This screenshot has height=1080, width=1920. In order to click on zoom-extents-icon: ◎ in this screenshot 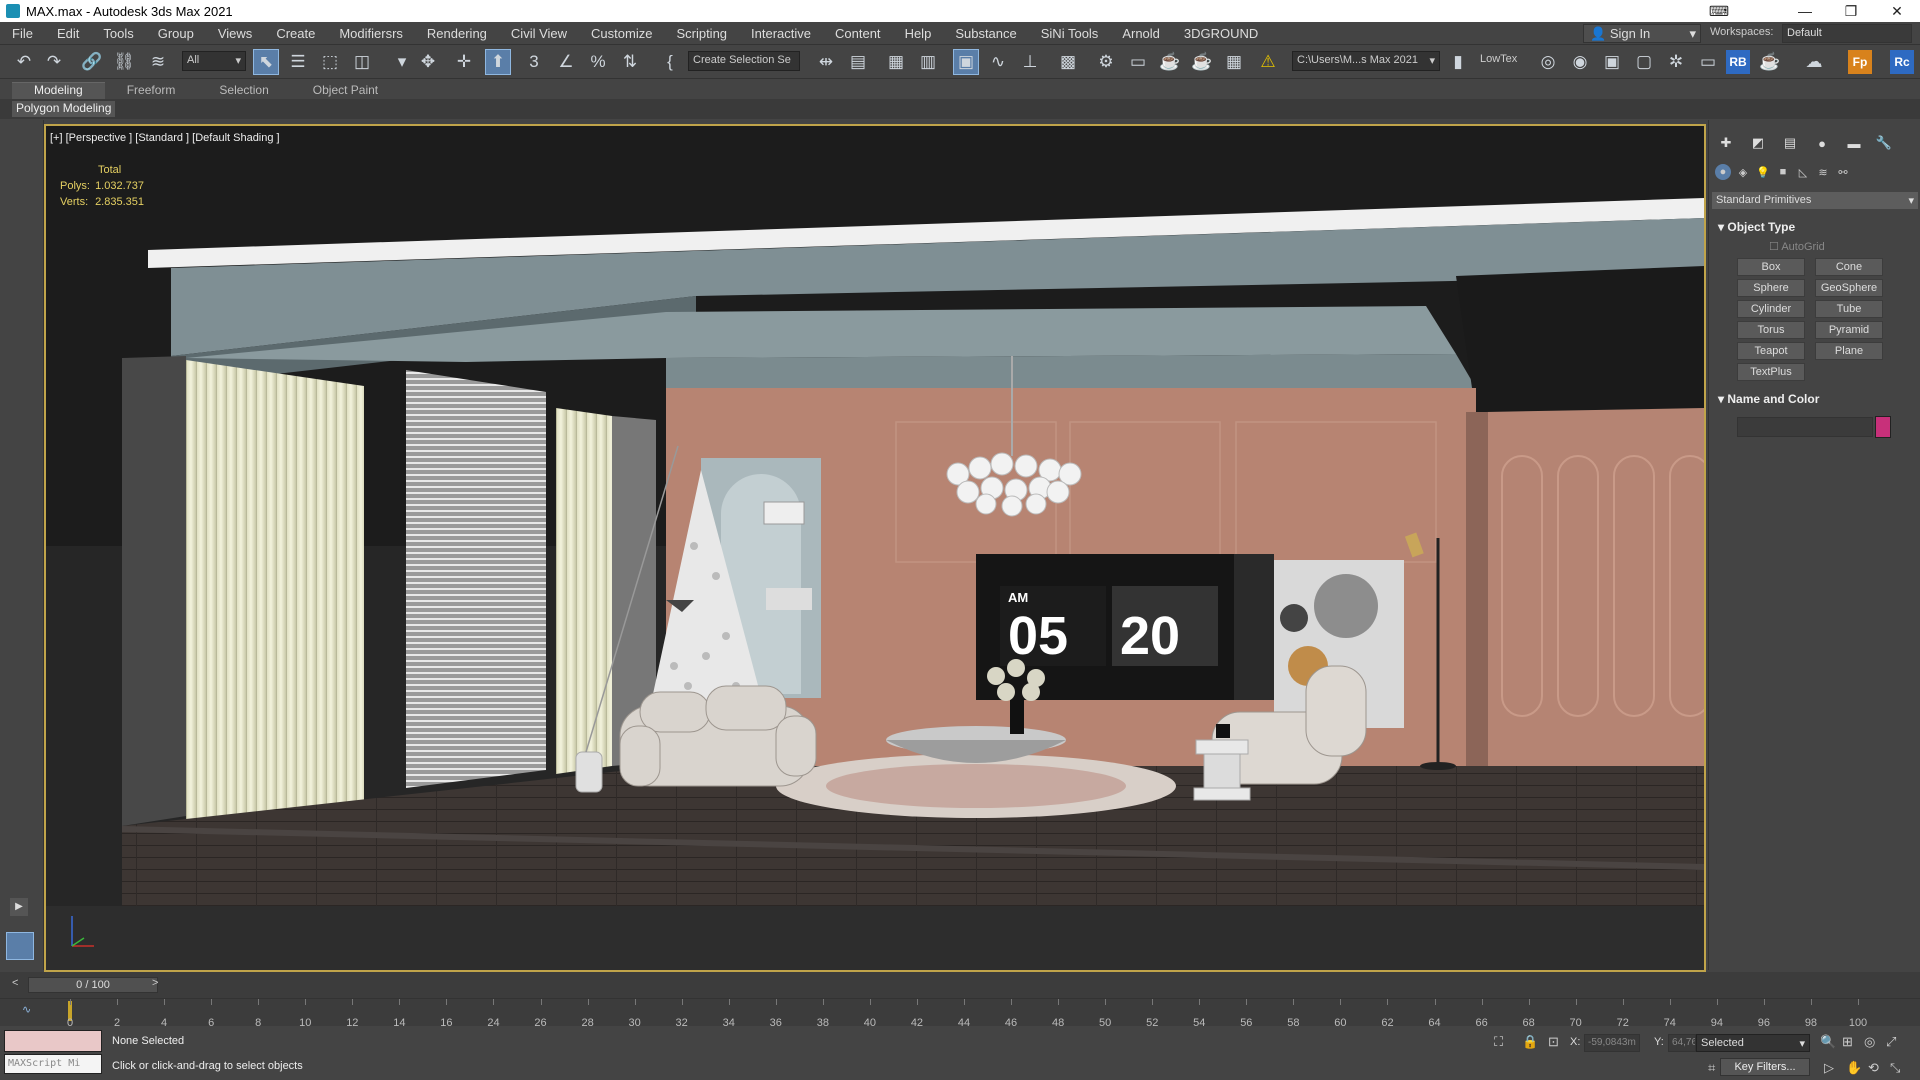, I will do `click(1869, 1042)`.